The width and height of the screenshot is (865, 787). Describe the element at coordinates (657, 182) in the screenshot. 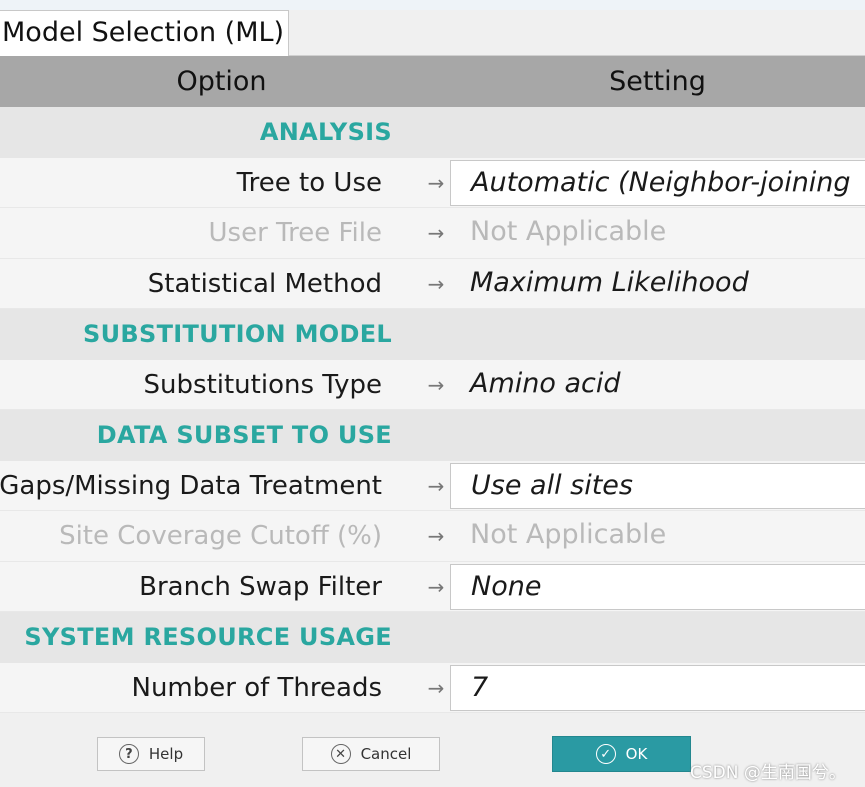

I see `tree-to-use-dropdown: Automatic (Neighbor-joining` at that location.